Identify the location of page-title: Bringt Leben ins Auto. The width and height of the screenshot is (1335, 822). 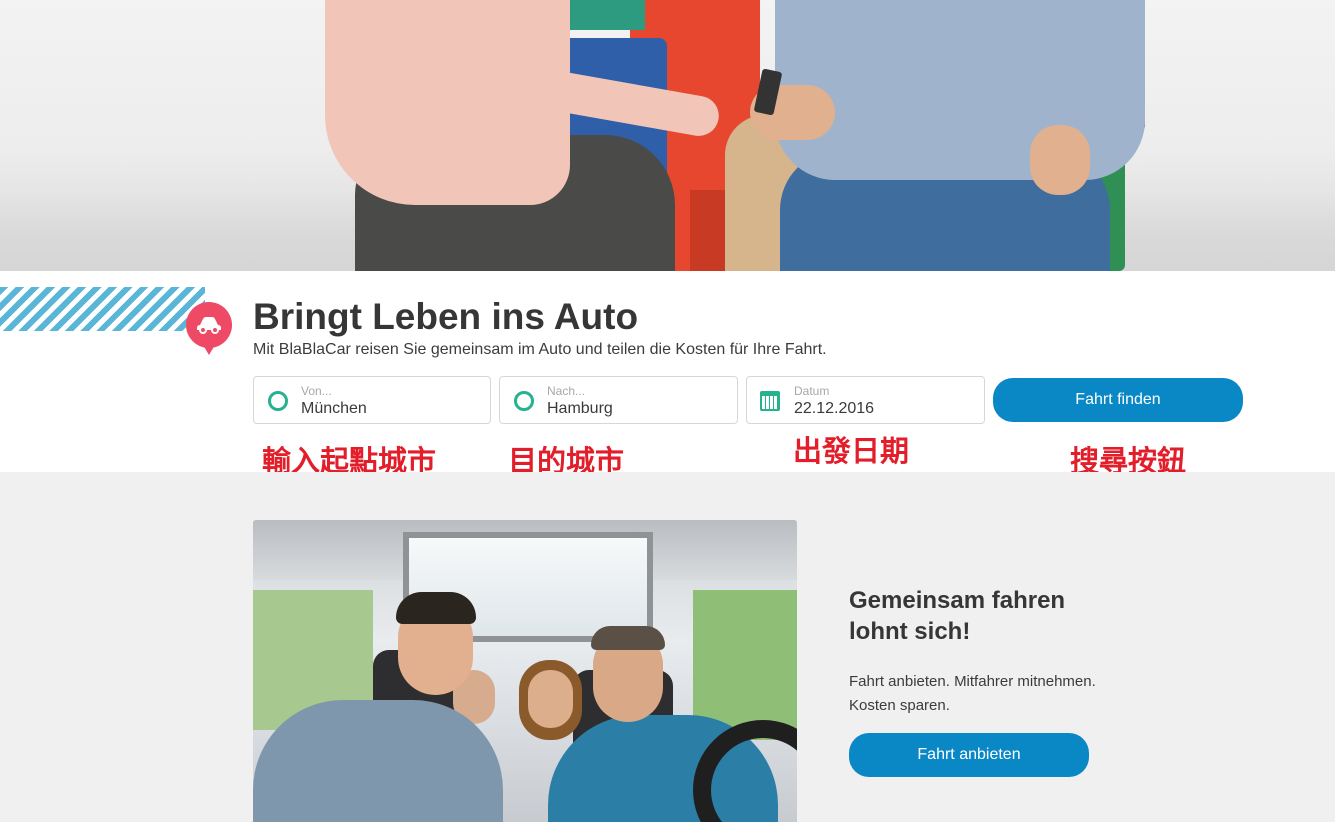
(446, 316).